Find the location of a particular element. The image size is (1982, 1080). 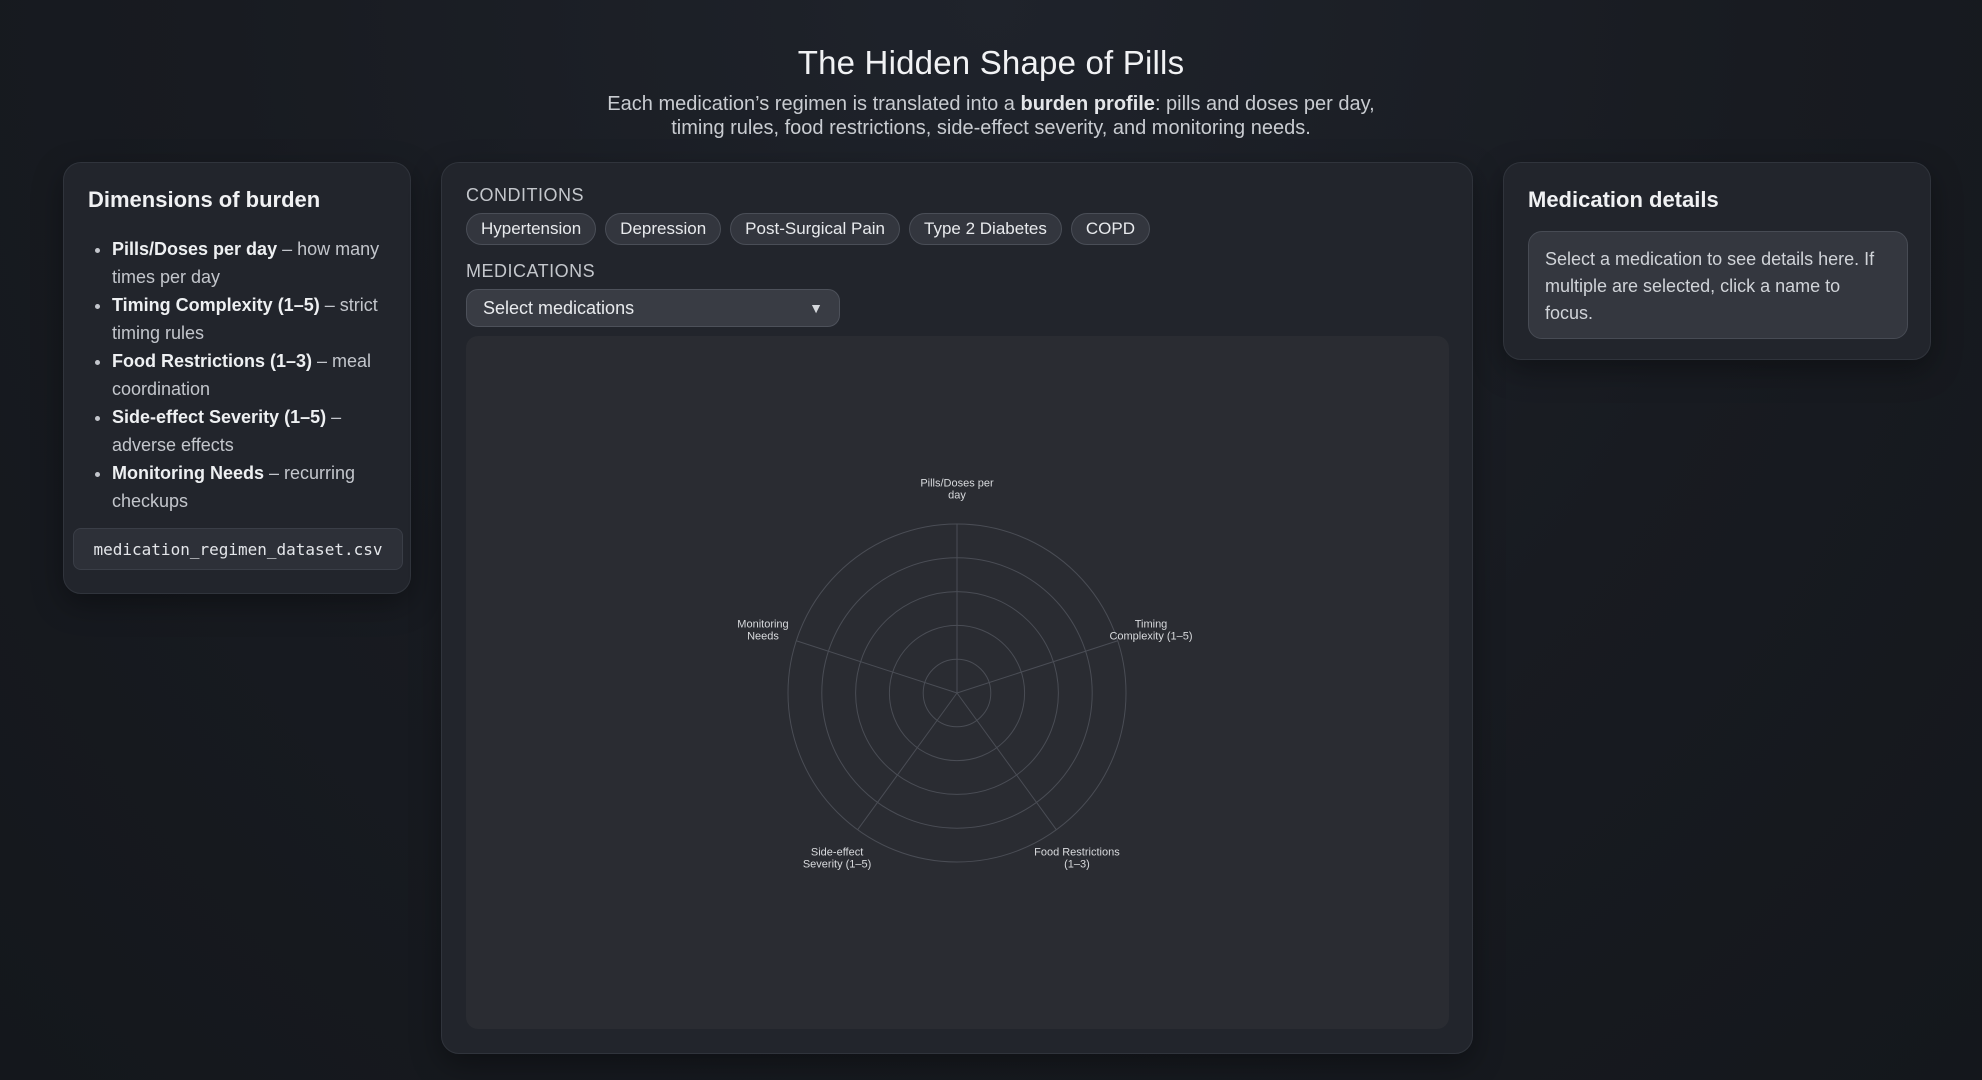

chevron-down-icon: ▼ is located at coordinates (816, 308).